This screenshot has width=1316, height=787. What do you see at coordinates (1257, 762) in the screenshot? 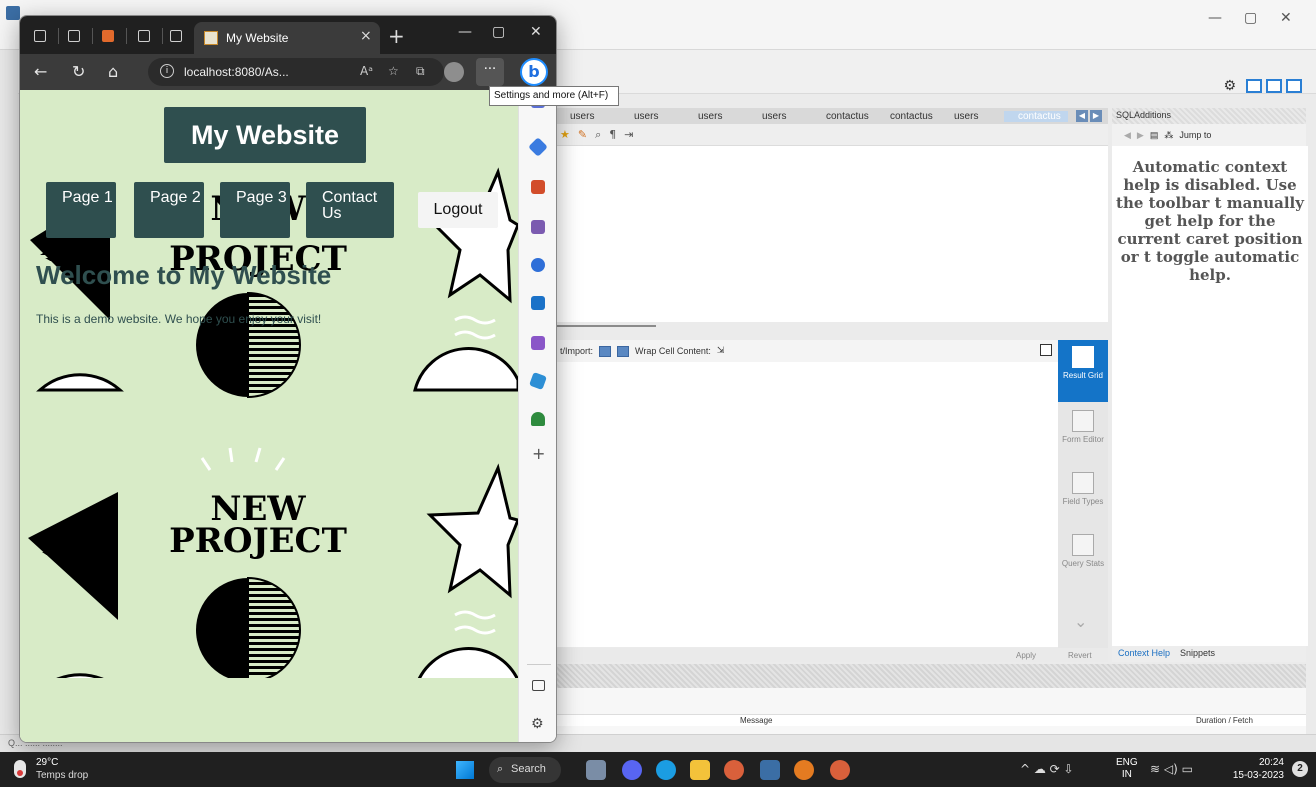
I see `clock-time: 20:24` at bounding box center [1257, 762].